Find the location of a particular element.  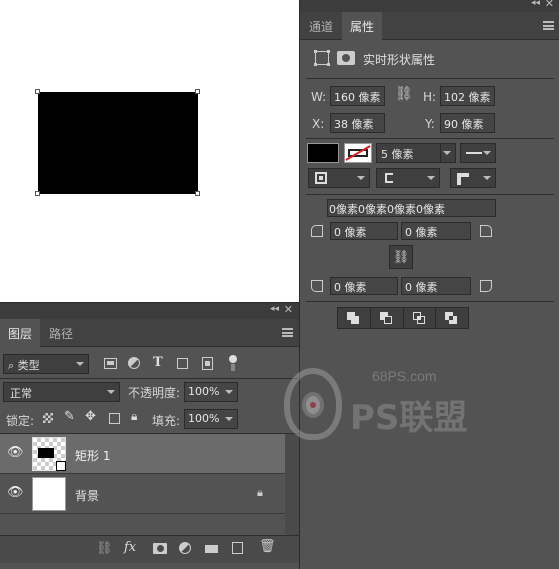

layer-row: 👁︎ 背景 🔒︎ is located at coordinates (142, 494).